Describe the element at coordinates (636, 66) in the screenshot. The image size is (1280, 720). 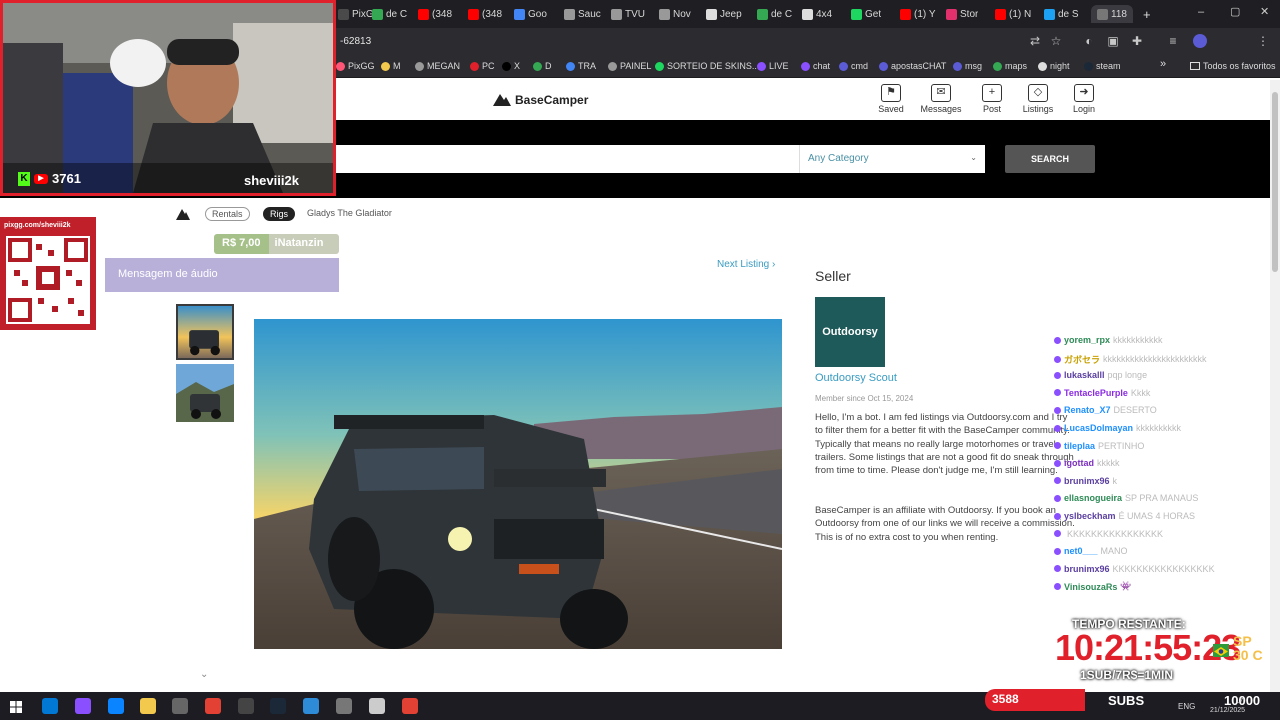
I see `bookmark-label: PAINEL` at that location.